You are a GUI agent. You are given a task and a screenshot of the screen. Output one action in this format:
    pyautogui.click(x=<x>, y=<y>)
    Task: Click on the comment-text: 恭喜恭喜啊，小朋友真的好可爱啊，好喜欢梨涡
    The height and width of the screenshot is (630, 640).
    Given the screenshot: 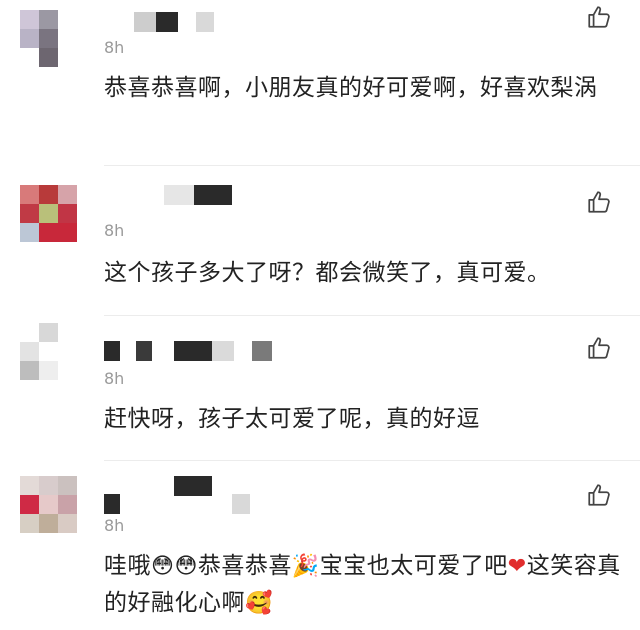 What is the action you would take?
    pyautogui.click(x=351, y=88)
    